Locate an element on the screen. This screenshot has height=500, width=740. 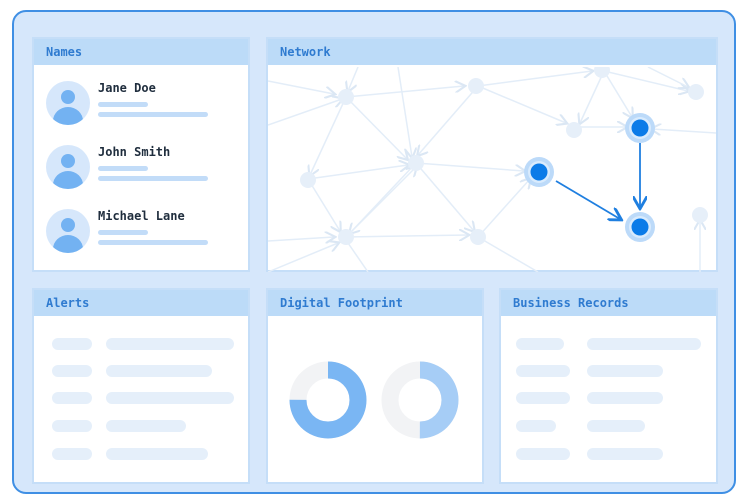
contact-jane-doe: Jane Doe is located at coordinates (131, 104).